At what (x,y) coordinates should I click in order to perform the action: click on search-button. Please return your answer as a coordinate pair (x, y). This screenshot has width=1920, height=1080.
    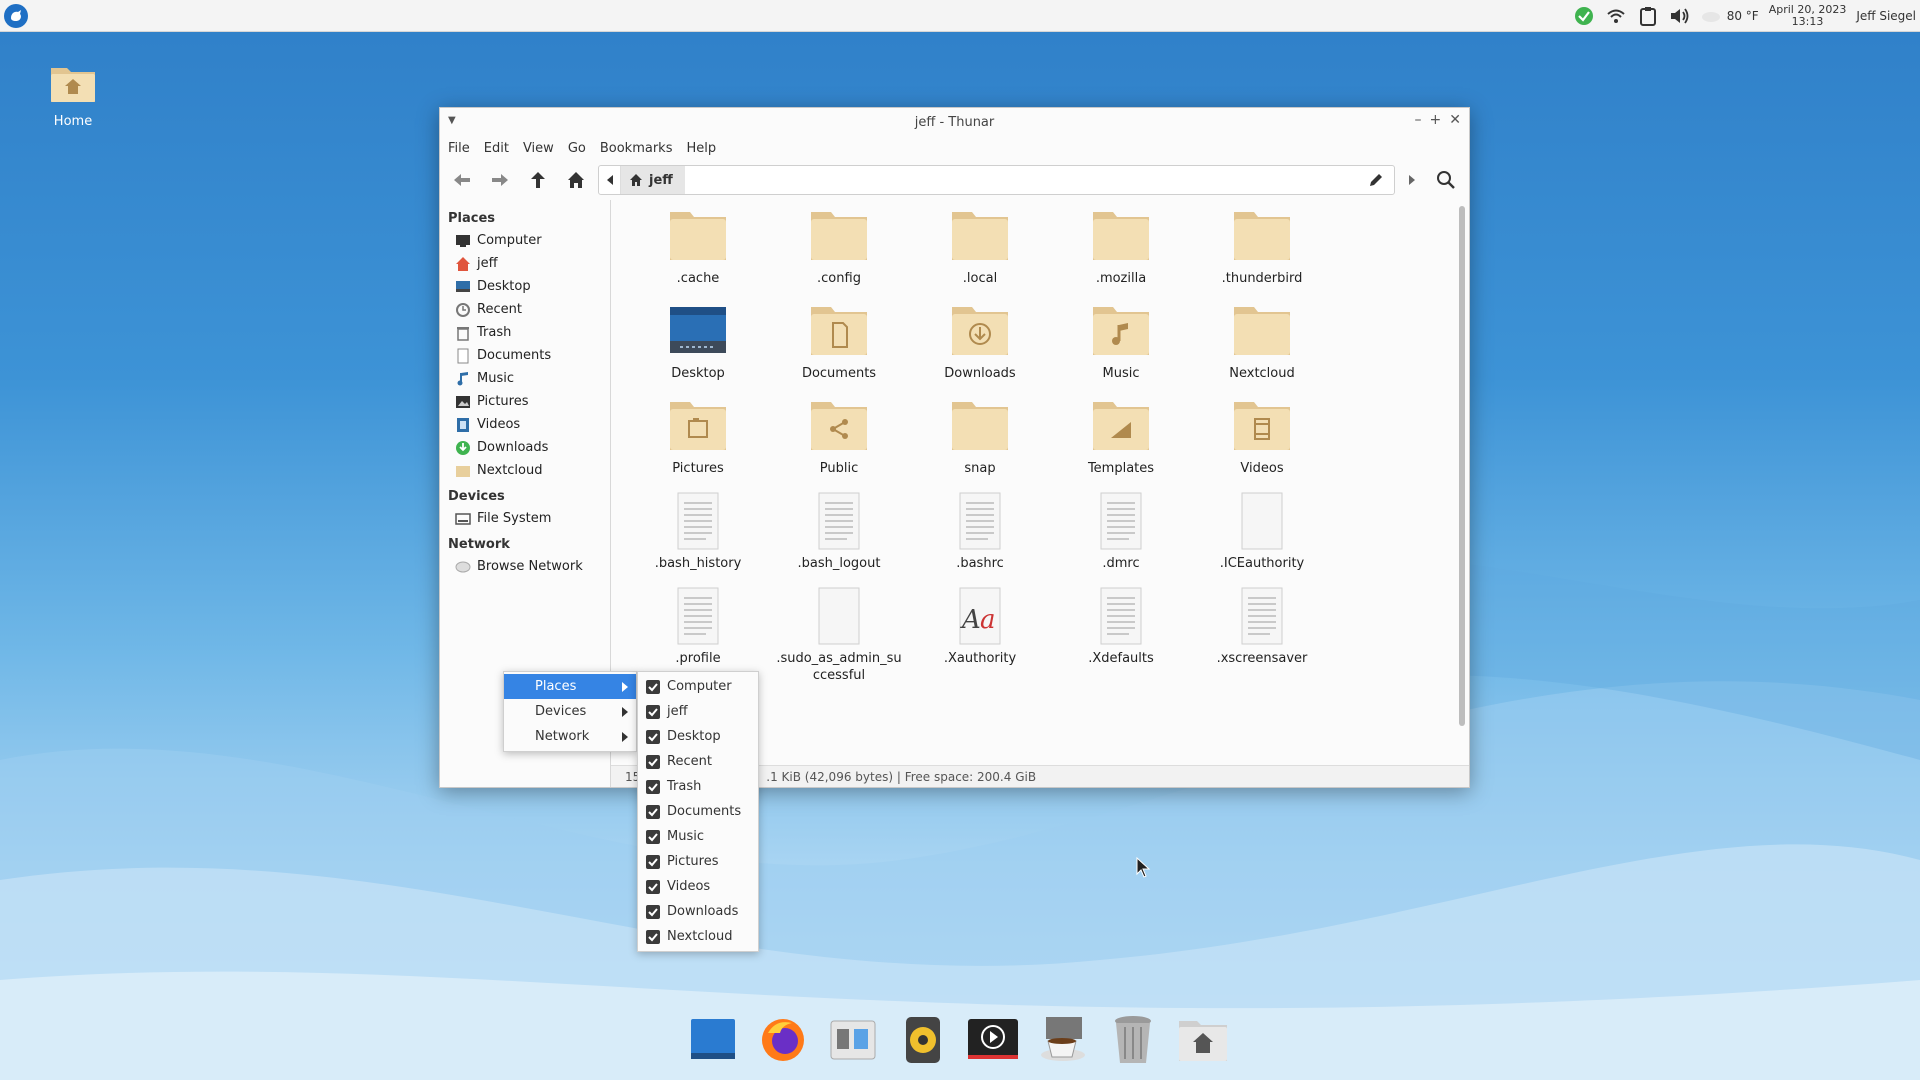
    Looking at the image, I should click on (1446, 180).